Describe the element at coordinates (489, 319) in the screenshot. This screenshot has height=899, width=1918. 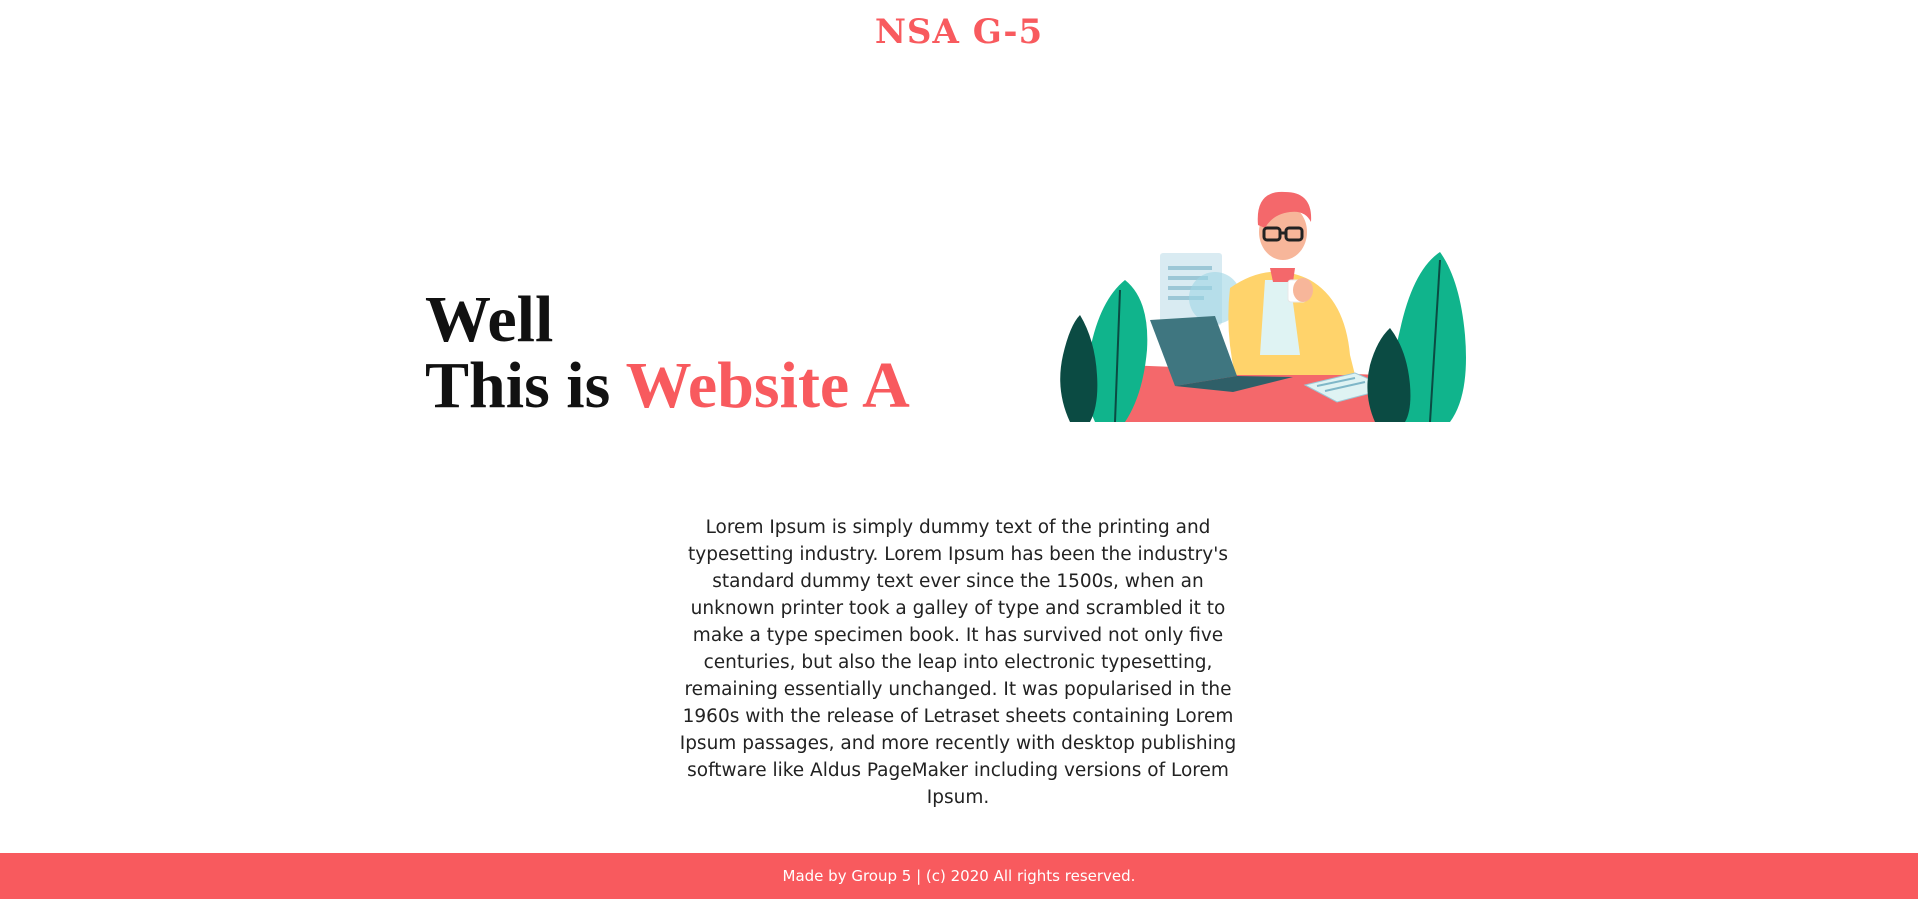
I see `hero-line-1: Well` at that location.